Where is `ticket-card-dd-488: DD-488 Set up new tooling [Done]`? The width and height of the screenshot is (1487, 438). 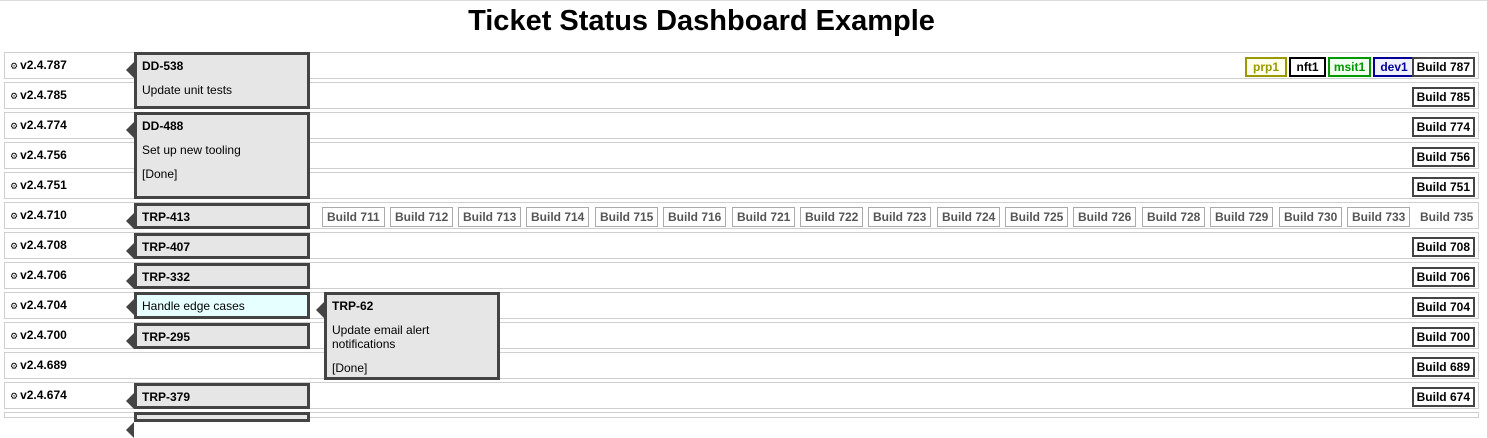
ticket-card-dd-488: DD-488 Set up new tooling [Done] is located at coordinates (218, 155).